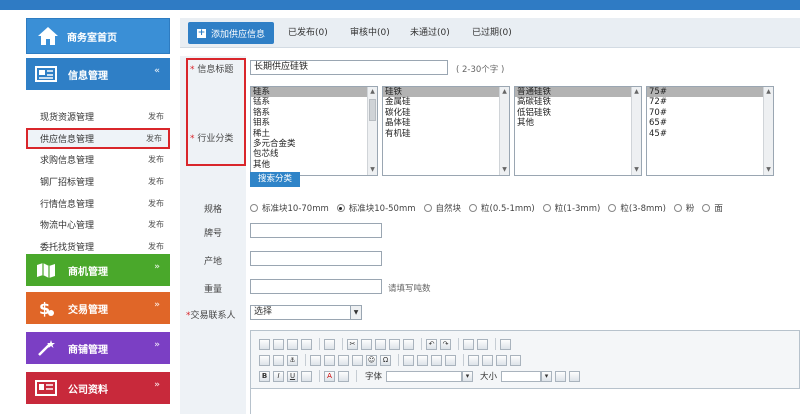 The height and width of the screenshot is (415, 800). What do you see at coordinates (430, 33) in the screenshot?
I see `tab-rejected: 未通过(0)` at bounding box center [430, 33].